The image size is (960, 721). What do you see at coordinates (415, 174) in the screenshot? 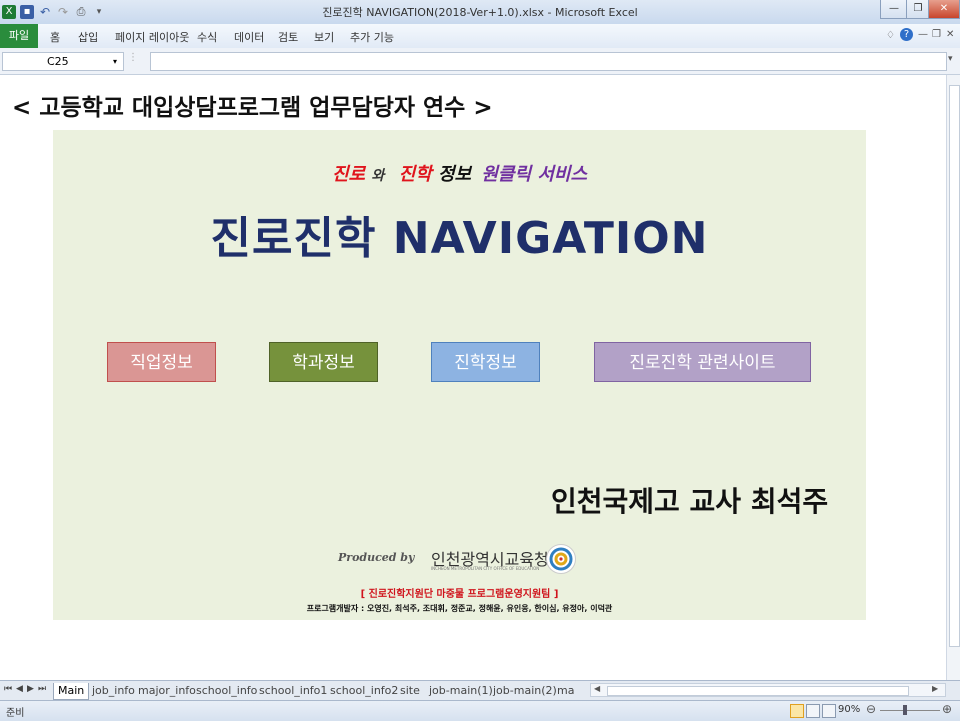
I see `tagline-admission: 진학` at bounding box center [415, 174].